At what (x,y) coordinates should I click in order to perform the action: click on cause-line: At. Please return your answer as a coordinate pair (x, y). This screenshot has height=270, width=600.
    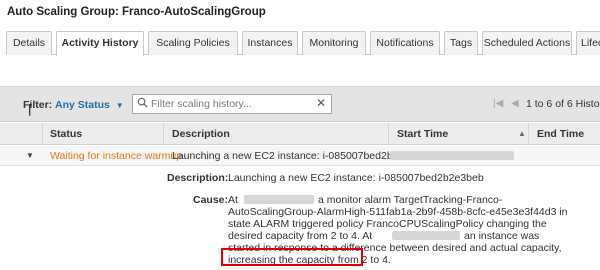
    Looking at the image, I should click on (233, 200).